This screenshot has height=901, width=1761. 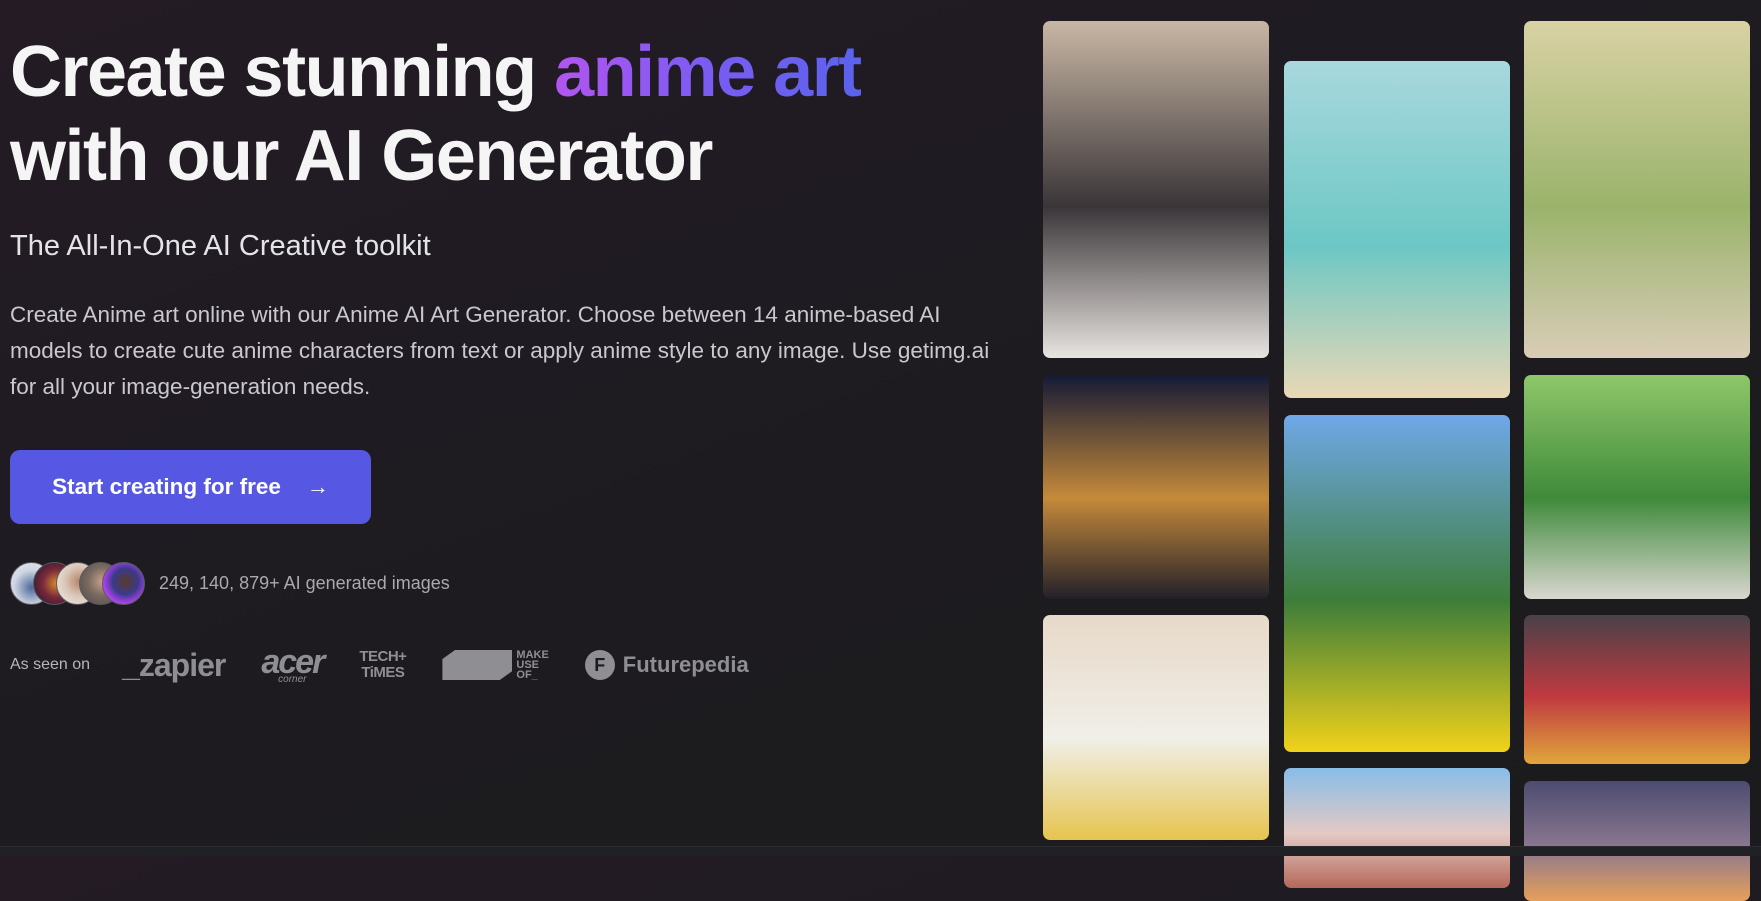 What do you see at coordinates (317, 486) in the screenshot?
I see `arrow-right-icon: →` at bounding box center [317, 486].